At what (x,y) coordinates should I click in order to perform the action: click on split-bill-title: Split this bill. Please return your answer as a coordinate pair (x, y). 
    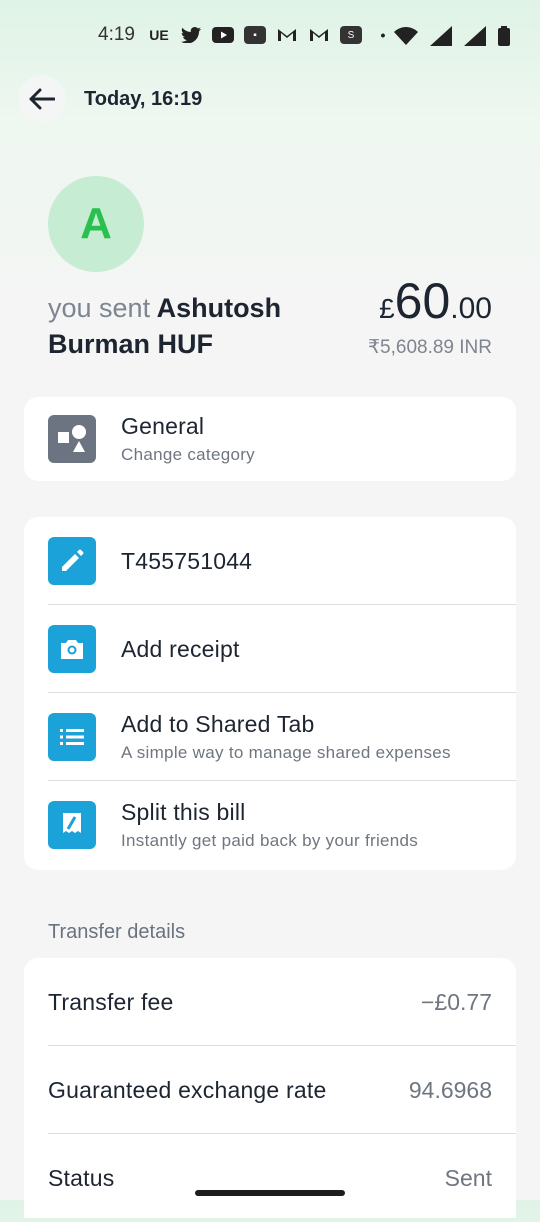
    Looking at the image, I should click on (183, 812).